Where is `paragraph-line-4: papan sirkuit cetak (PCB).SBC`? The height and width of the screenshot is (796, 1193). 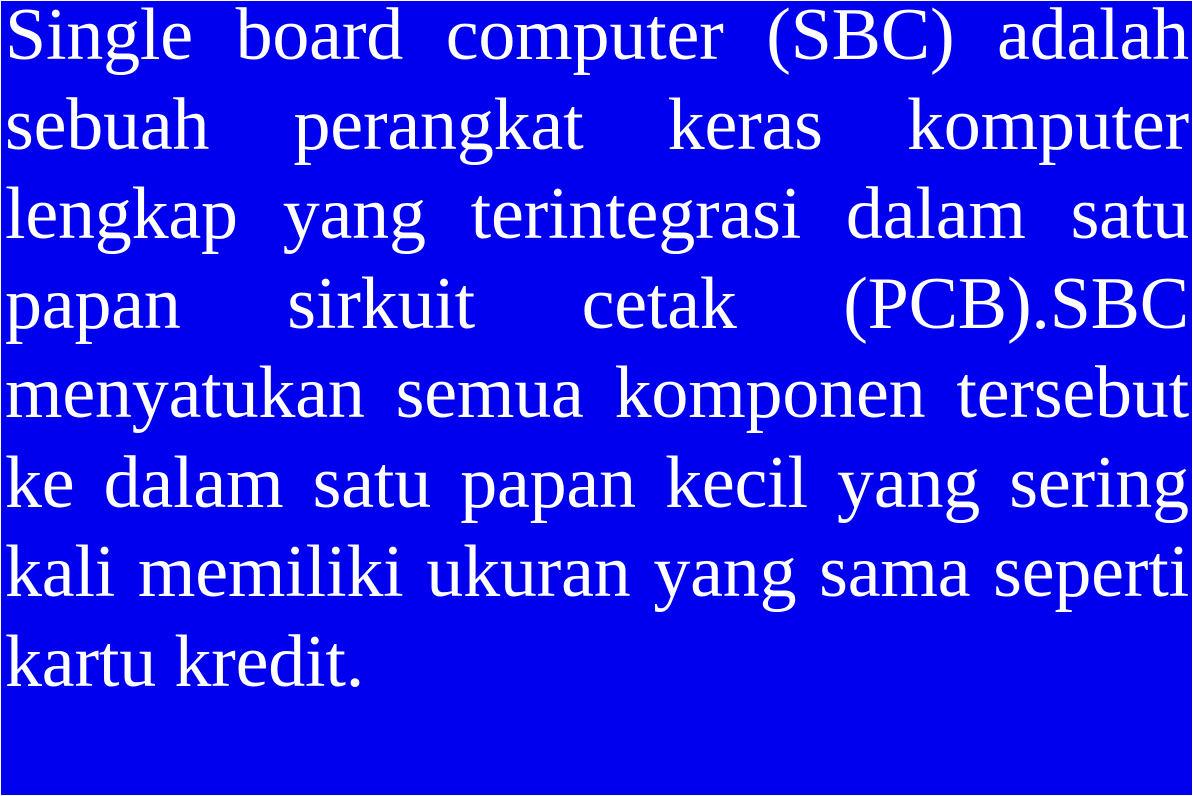
paragraph-line-4: papan sirkuit cetak (PCB).SBC is located at coordinates (597, 303).